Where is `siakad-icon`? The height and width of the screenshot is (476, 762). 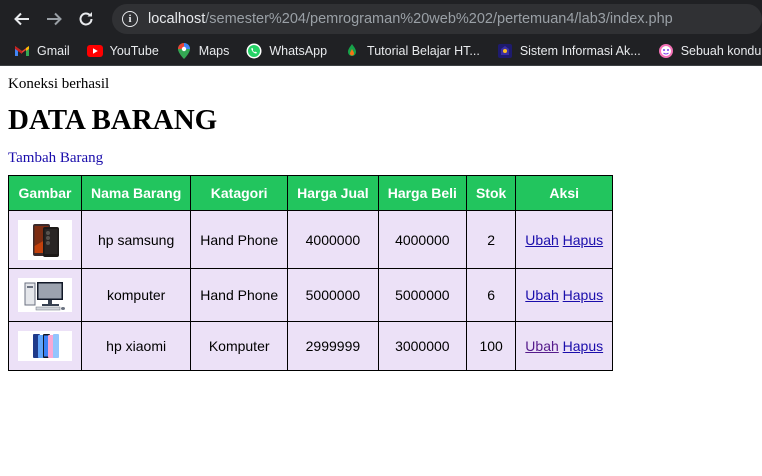 siakad-icon is located at coordinates (505, 51).